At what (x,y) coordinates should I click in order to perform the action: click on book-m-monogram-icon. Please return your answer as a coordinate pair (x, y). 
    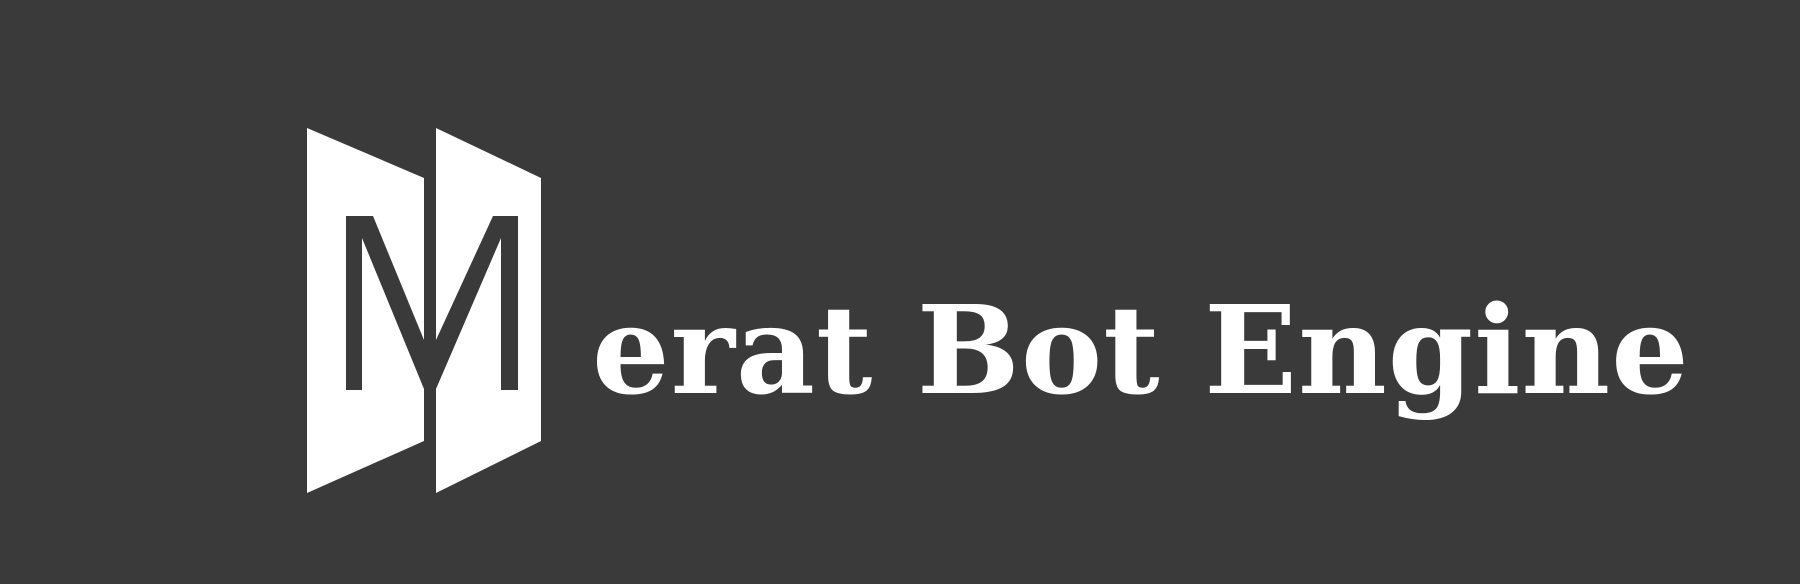
    Looking at the image, I should click on (425, 310).